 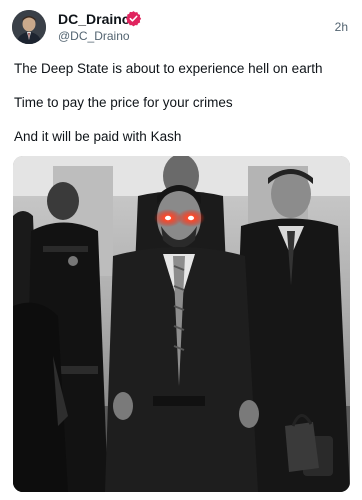 I want to click on author-avatar, so click(x=29, y=27).